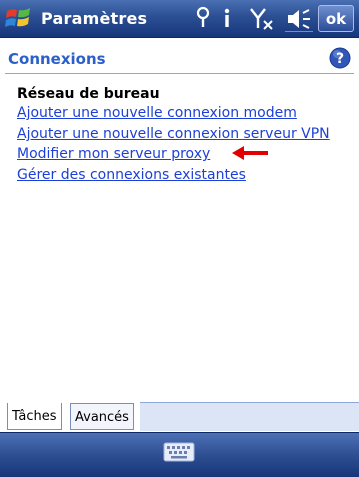 This screenshot has width=359, height=477. What do you see at coordinates (94, 18) in the screenshot?
I see `app-title: Paramètres` at bounding box center [94, 18].